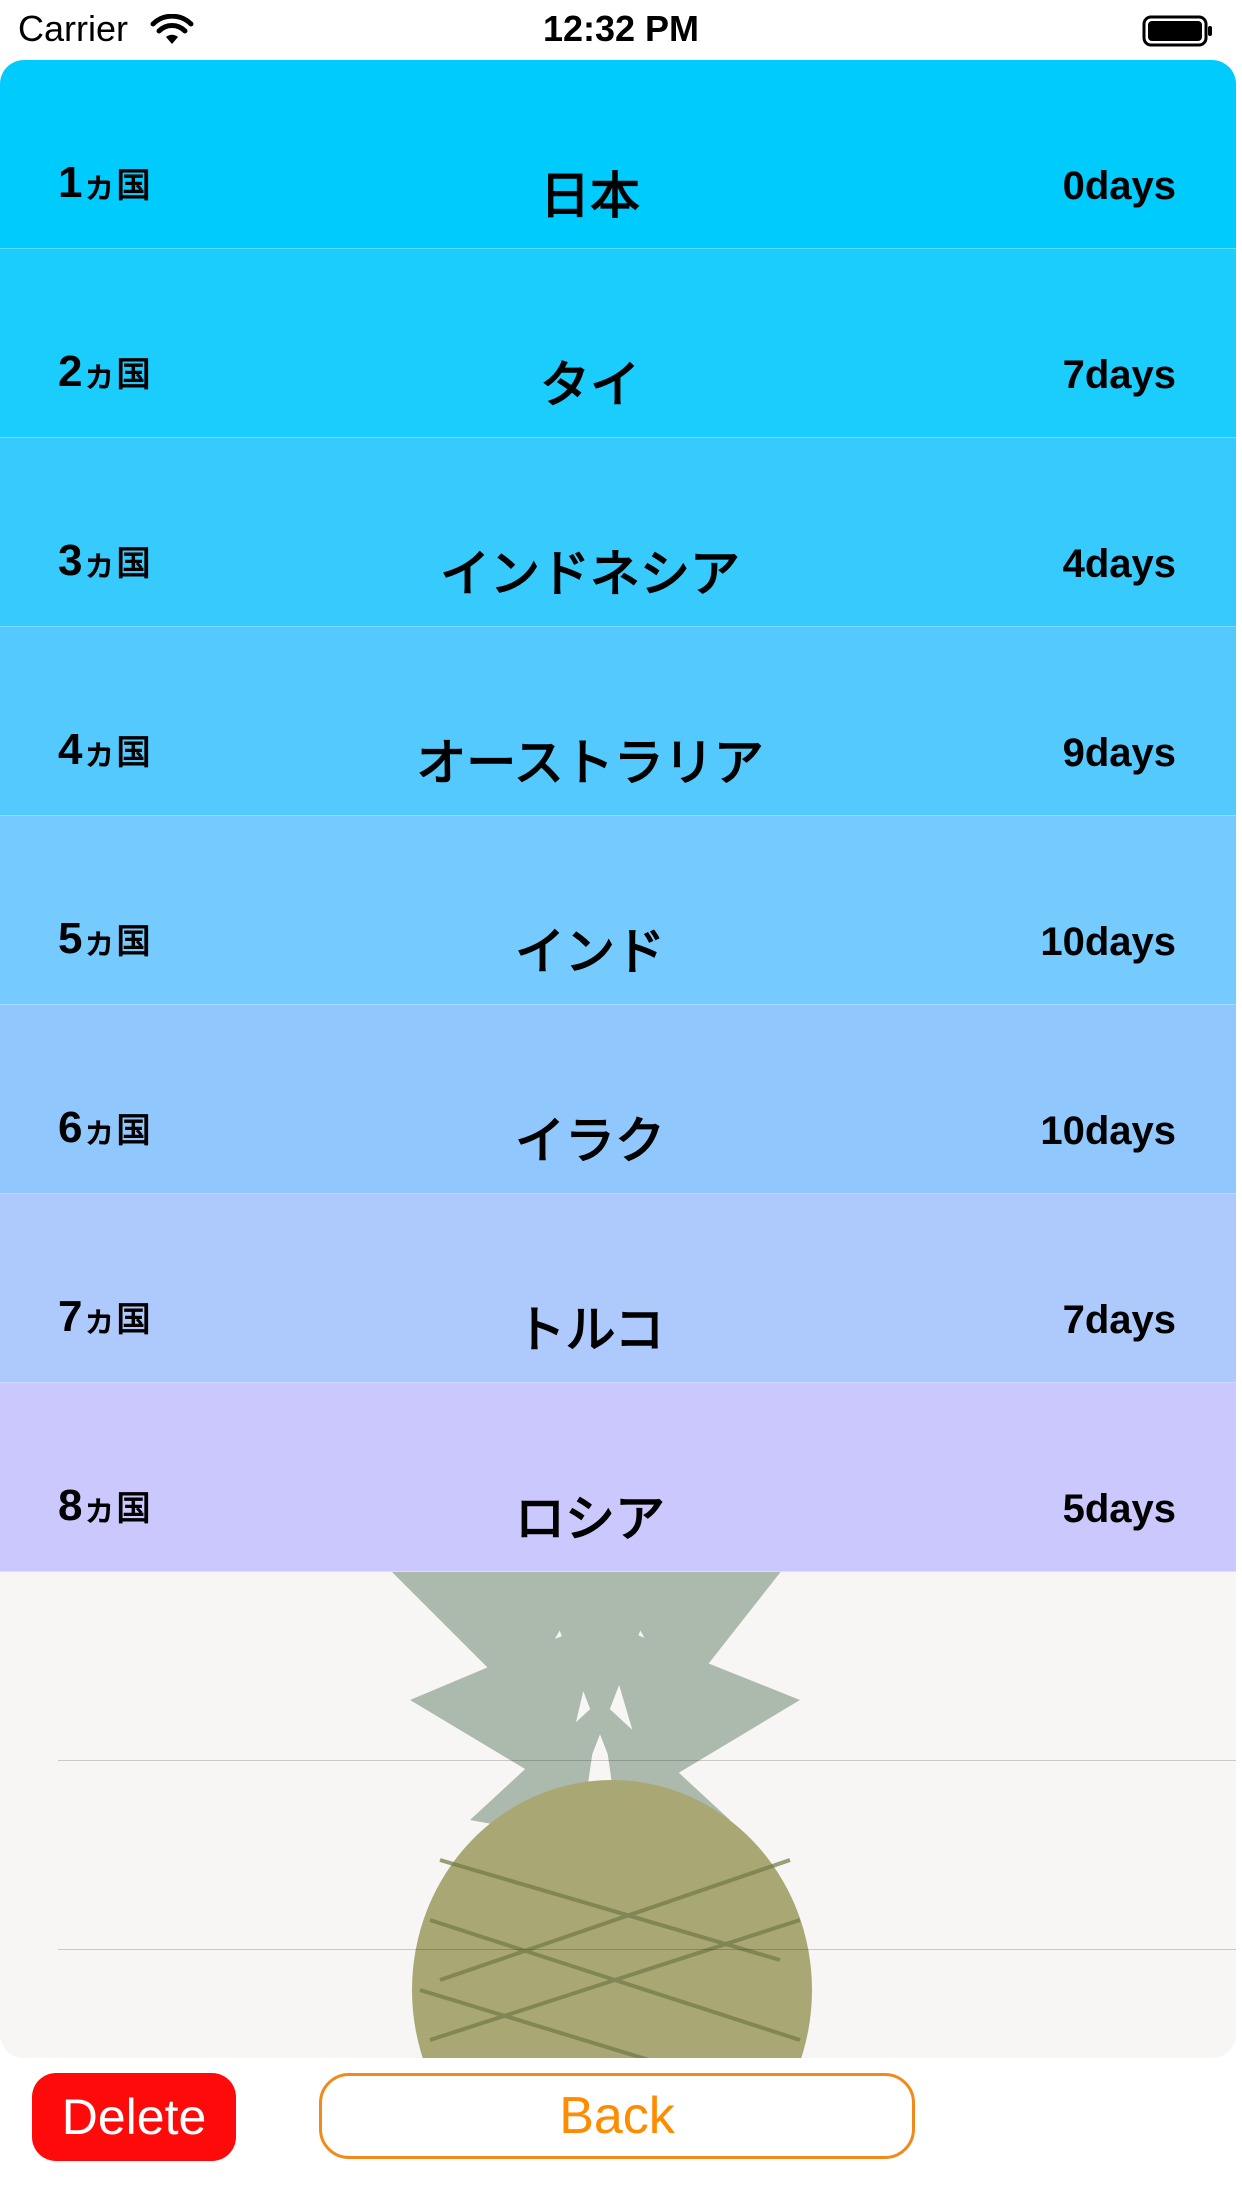 Image resolution: width=1242 pixels, height=2208 pixels. What do you see at coordinates (618, 1477) in the screenshot?
I see `list-row-8: 8ヵ国 ロシア 5days` at bounding box center [618, 1477].